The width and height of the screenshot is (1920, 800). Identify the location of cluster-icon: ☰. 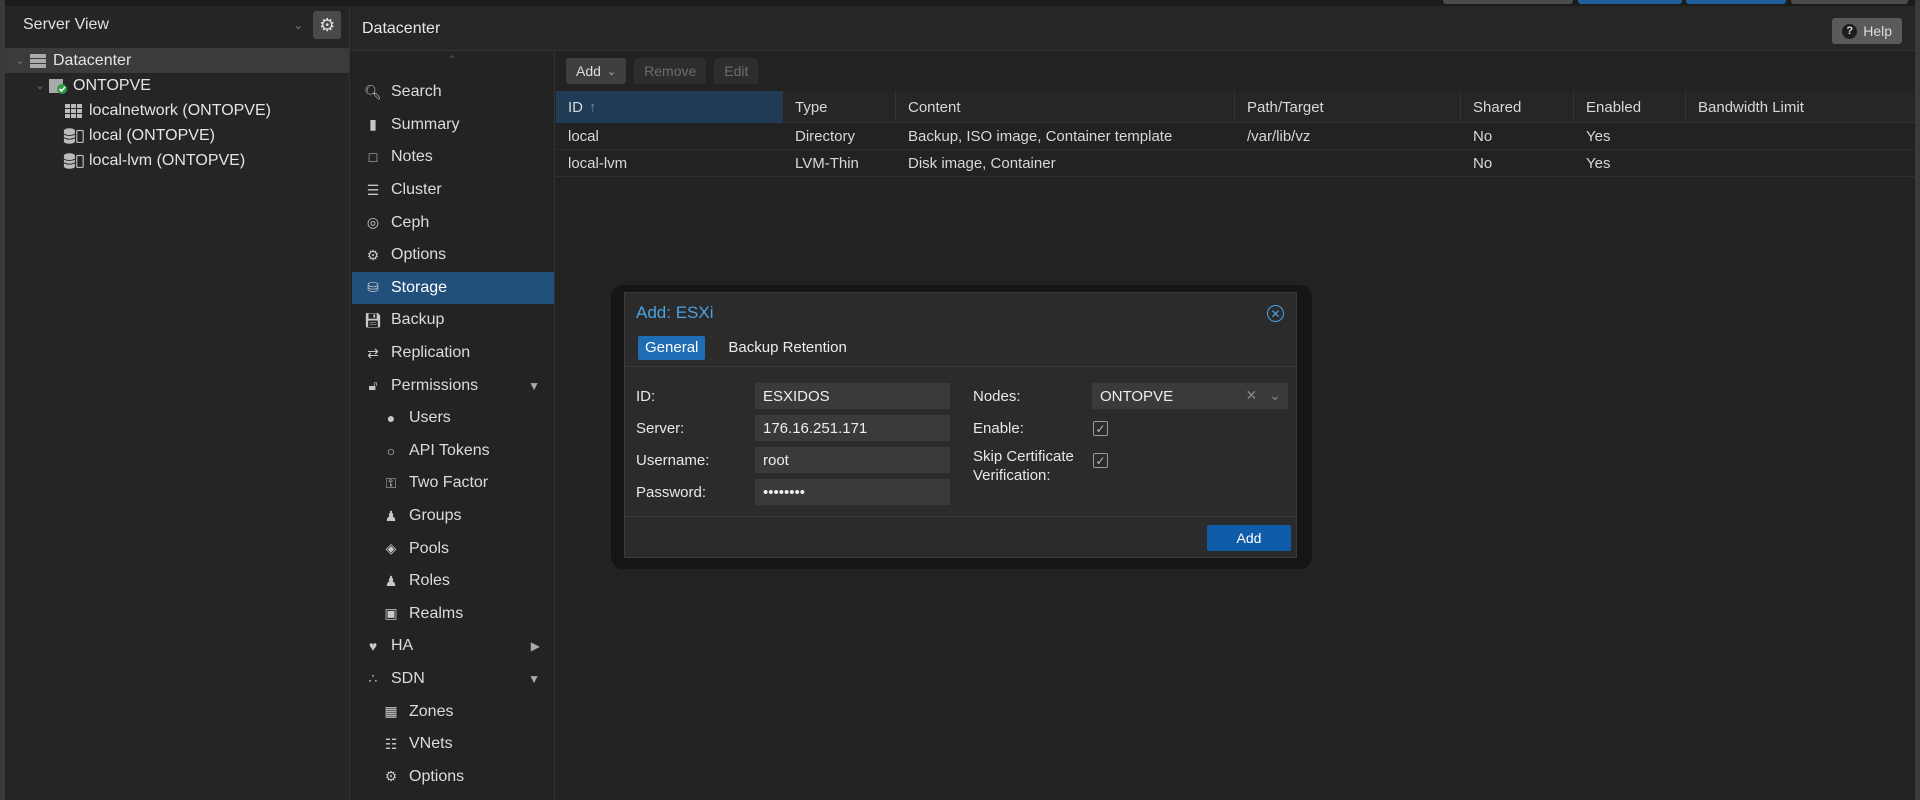
(373, 189).